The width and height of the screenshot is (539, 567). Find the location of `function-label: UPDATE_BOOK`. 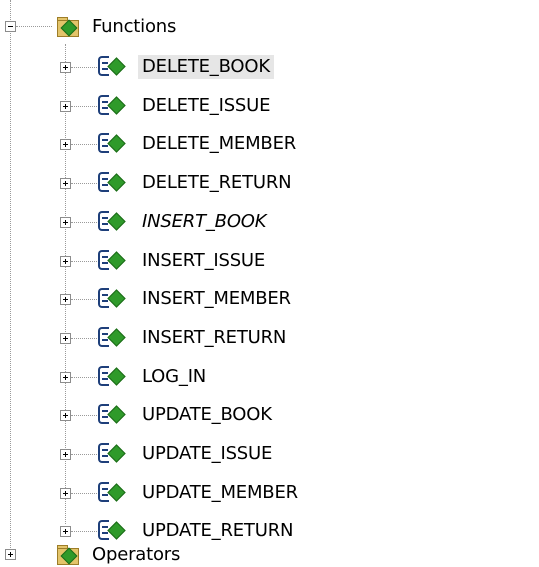

function-label: UPDATE_BOOK is located at coordinates (207, 415).